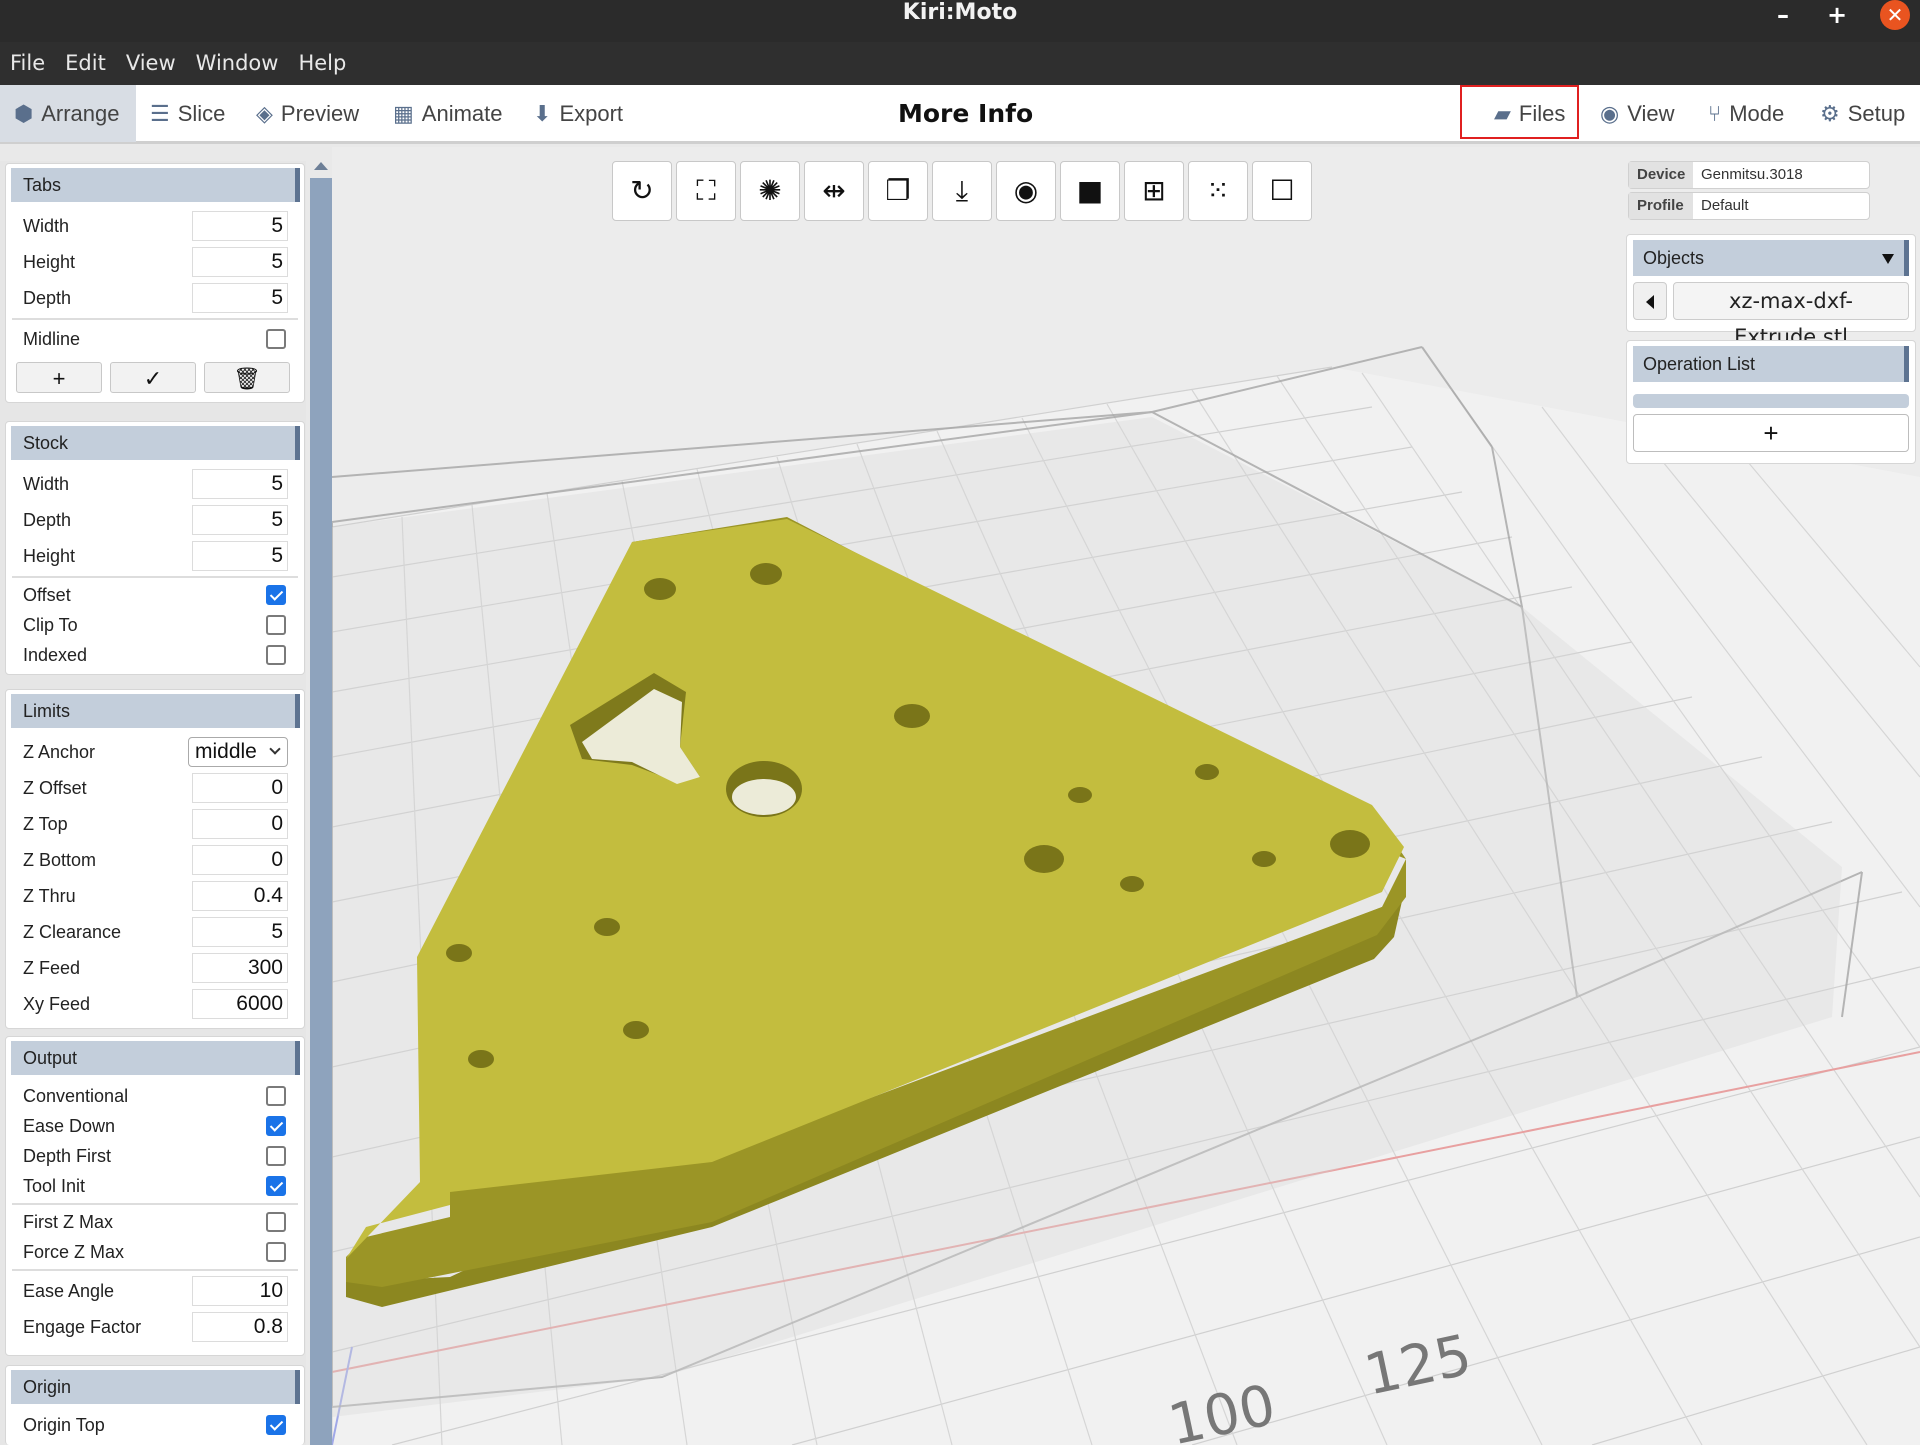 This screenshot has height=1445, width=1920. Describe the element at coordinates (247, 377) in the screenshot. I see `delete-tab-button: 🗑` at that location.